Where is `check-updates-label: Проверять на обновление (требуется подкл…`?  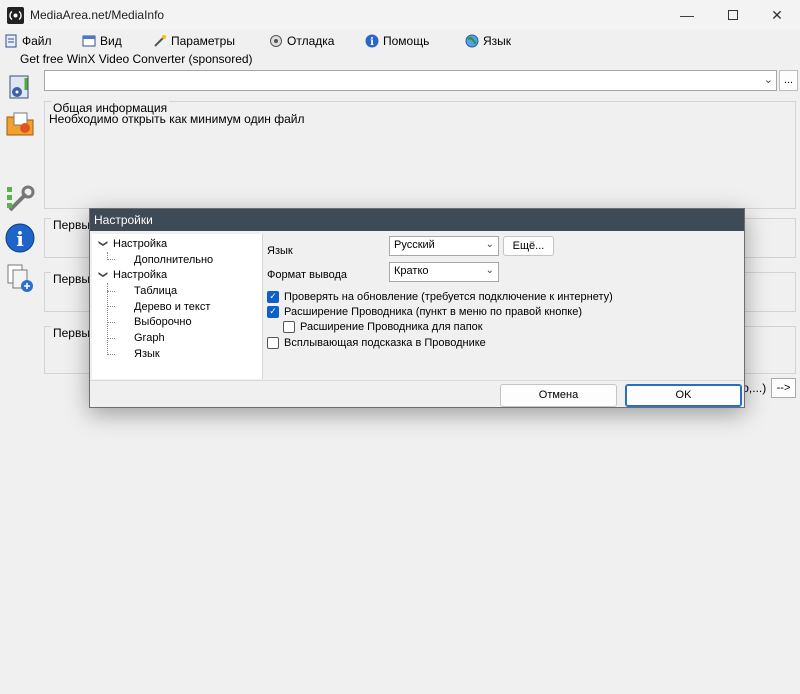 check-updates-label: Проверять на обновление (требуется подкл… is located at coordinates (448, 296).